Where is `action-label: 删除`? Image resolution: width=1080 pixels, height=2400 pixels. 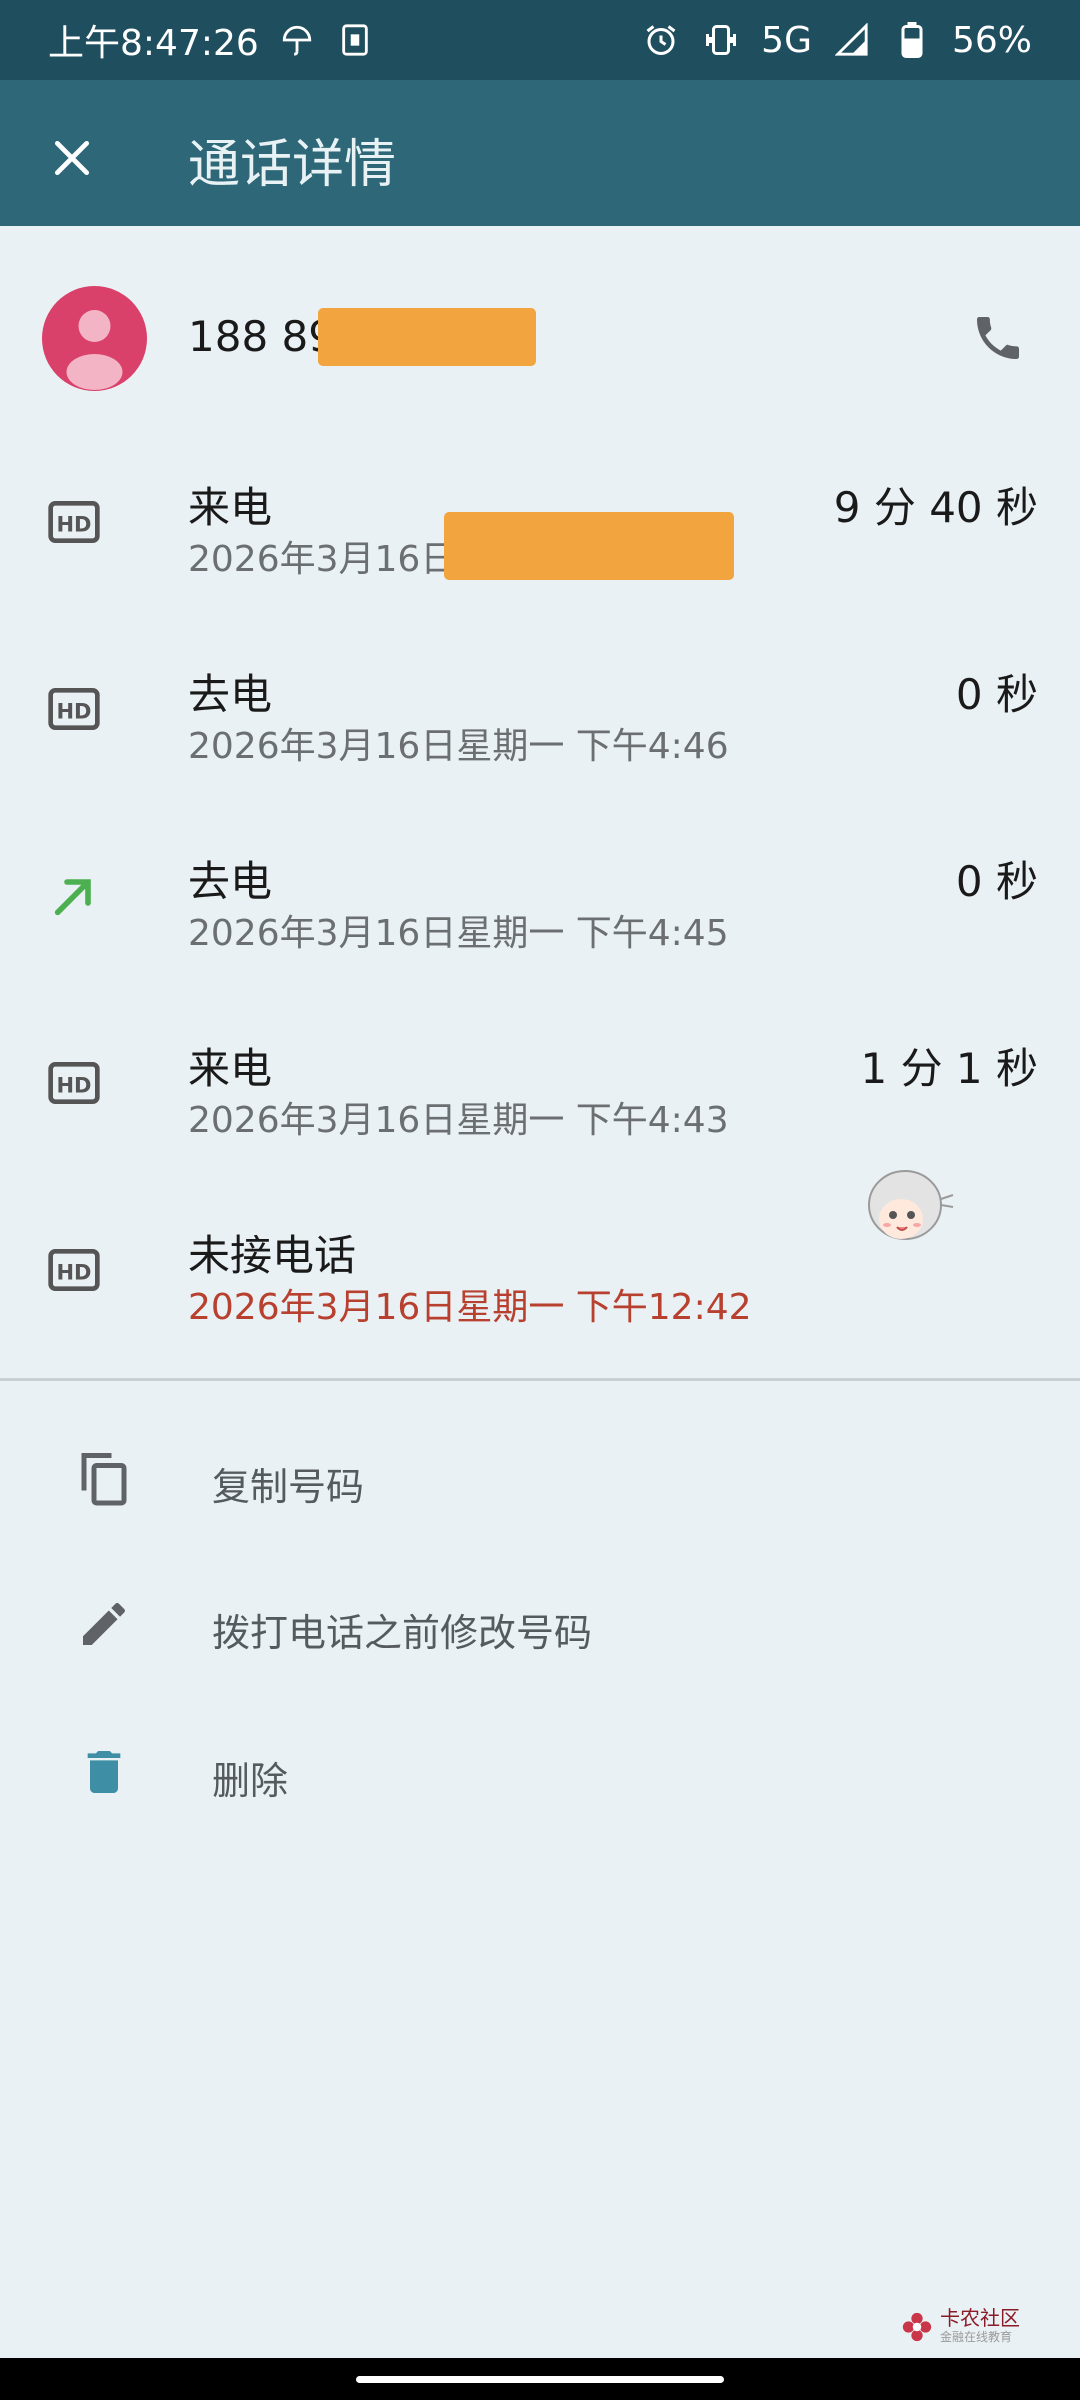
action-label: 删除 is located at coordinates (250, 1781).